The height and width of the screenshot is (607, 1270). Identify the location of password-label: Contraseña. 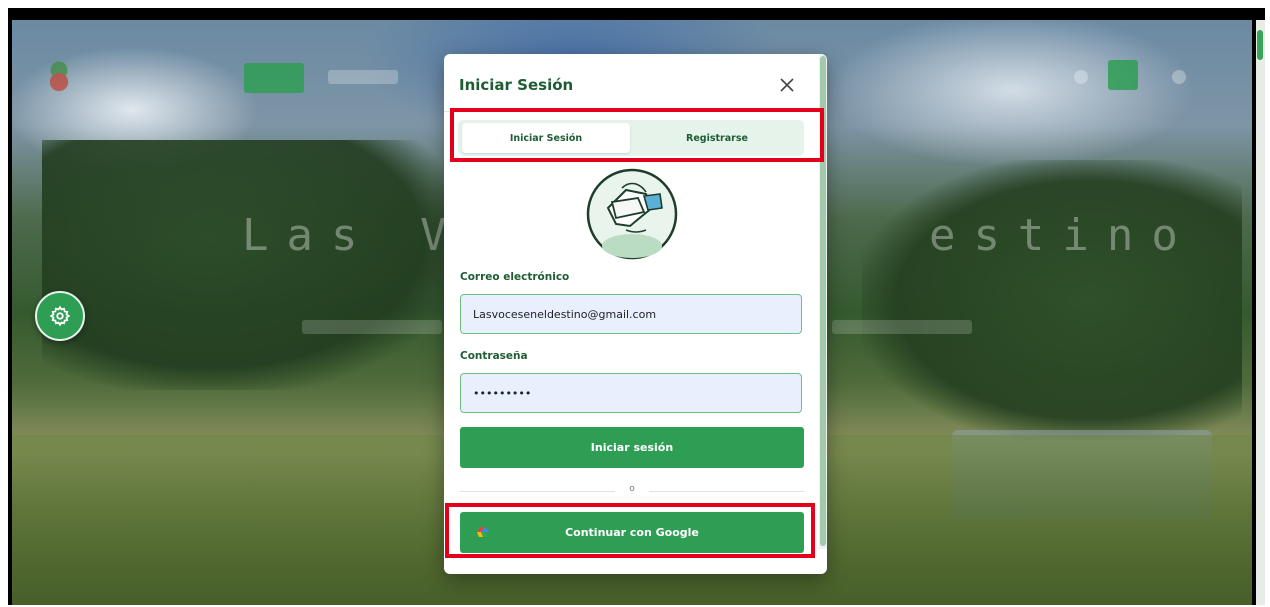
(494, 356).